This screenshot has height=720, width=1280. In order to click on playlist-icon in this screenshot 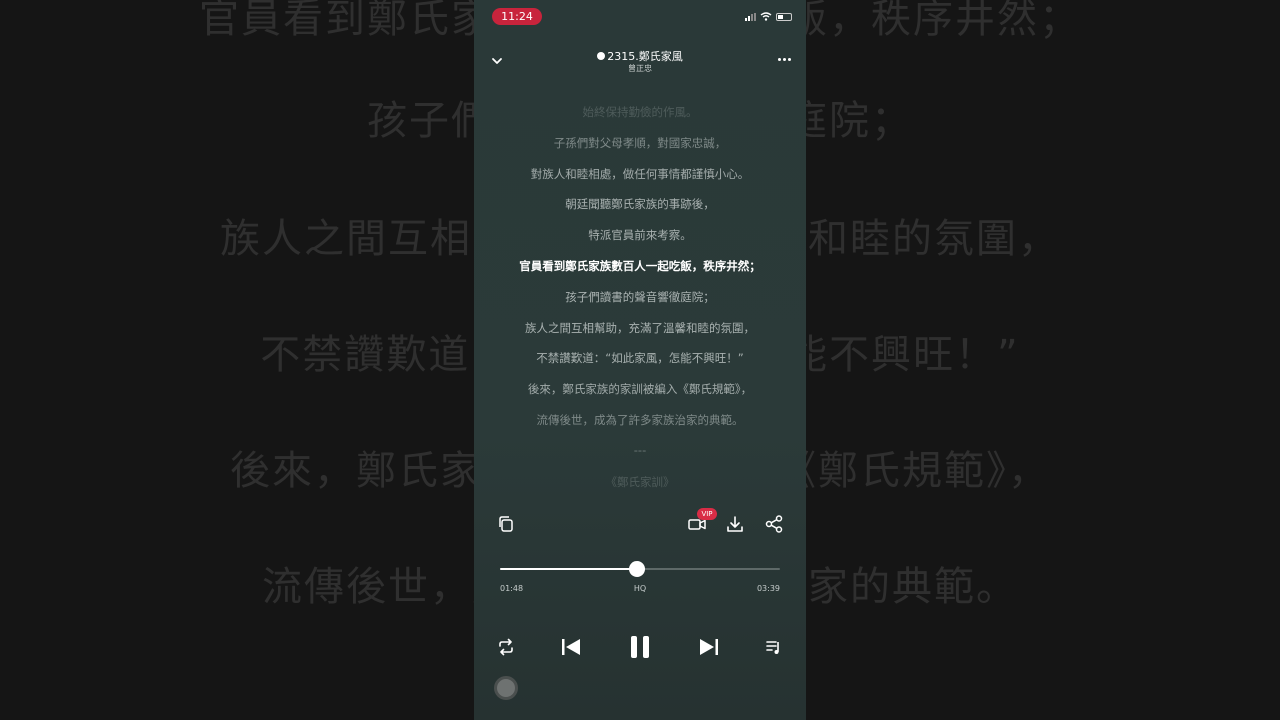, I will do `click(774, 647)`.